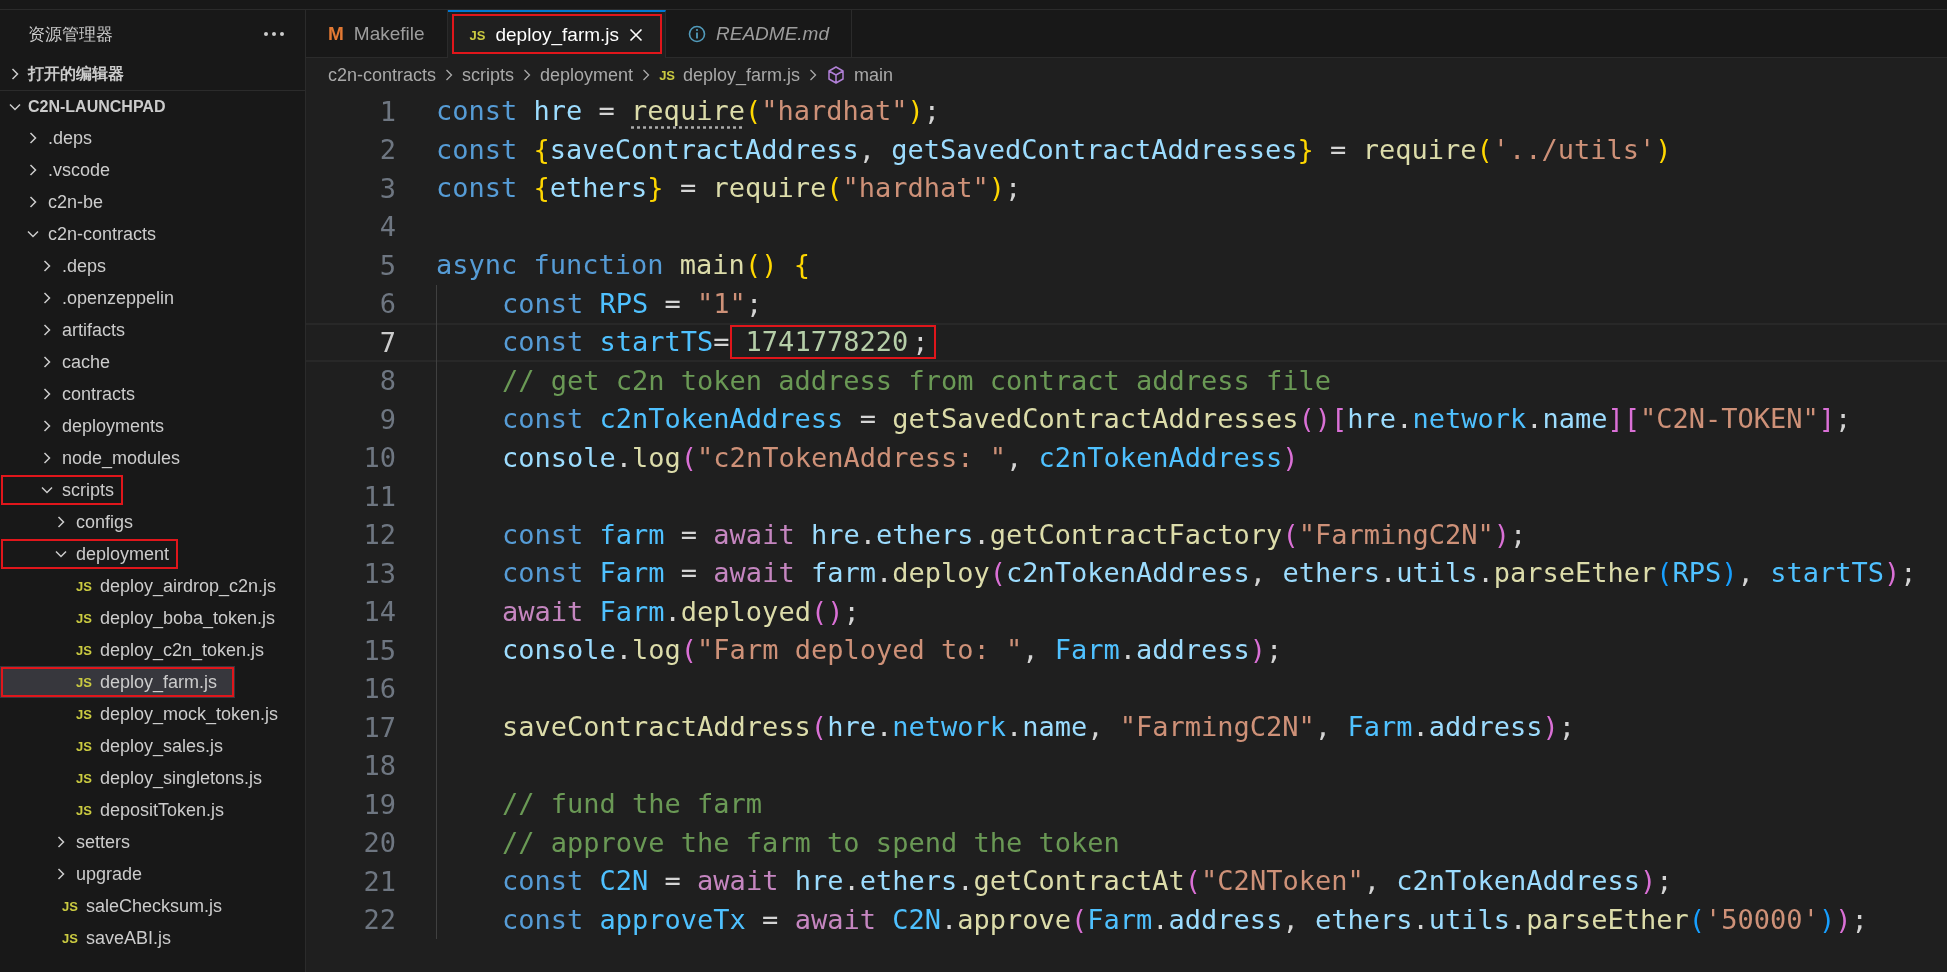  Describe the element at coordinates (88, 490) in the screenshot. I see `item-name: scripts` at that location.